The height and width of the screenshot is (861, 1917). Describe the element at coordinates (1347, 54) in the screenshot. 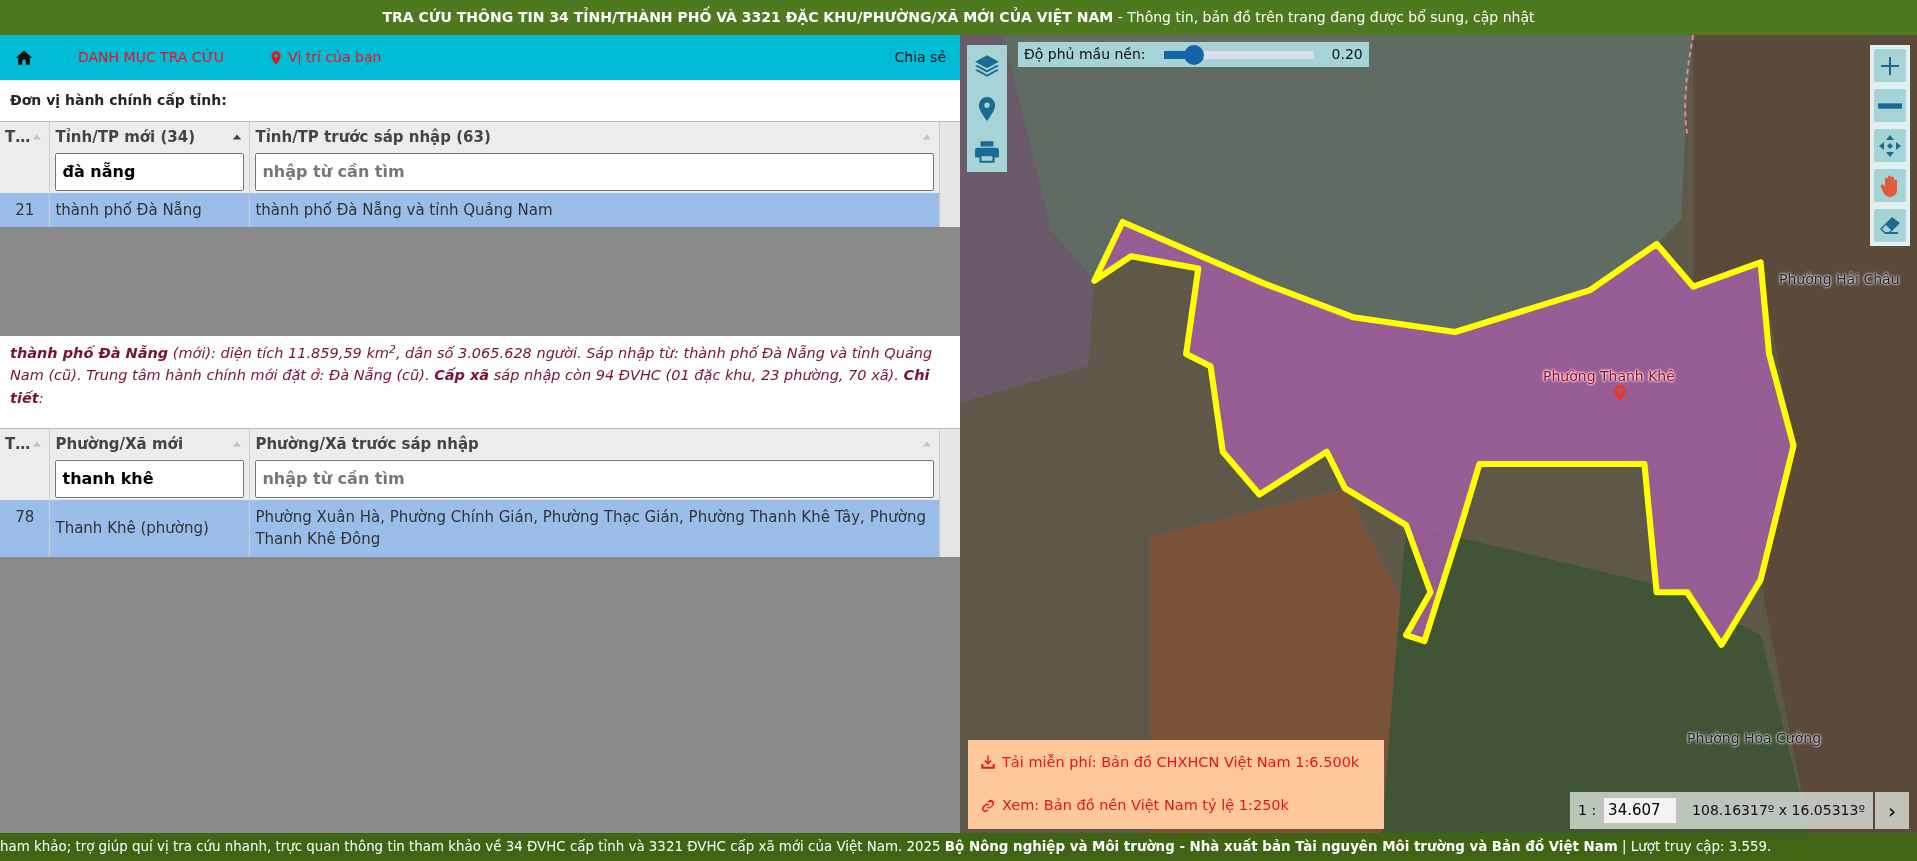

I see `slider-value: 0.20` at that location.